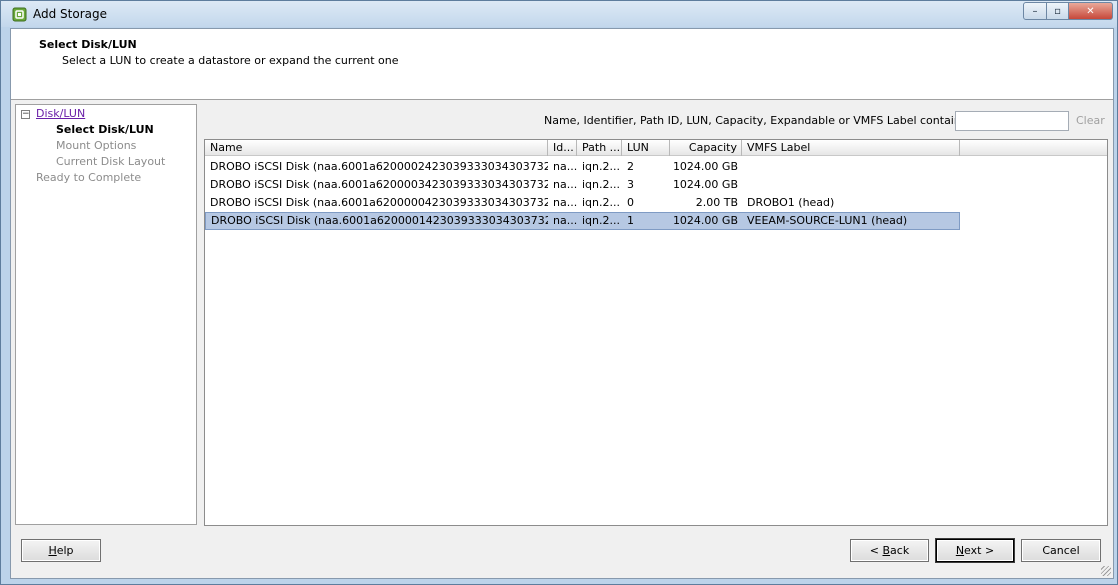  Describe the element at coordinates (89, 177) in the screenshot. I see `nav-step-ready-to-complete: Ready to Complete` at that location.